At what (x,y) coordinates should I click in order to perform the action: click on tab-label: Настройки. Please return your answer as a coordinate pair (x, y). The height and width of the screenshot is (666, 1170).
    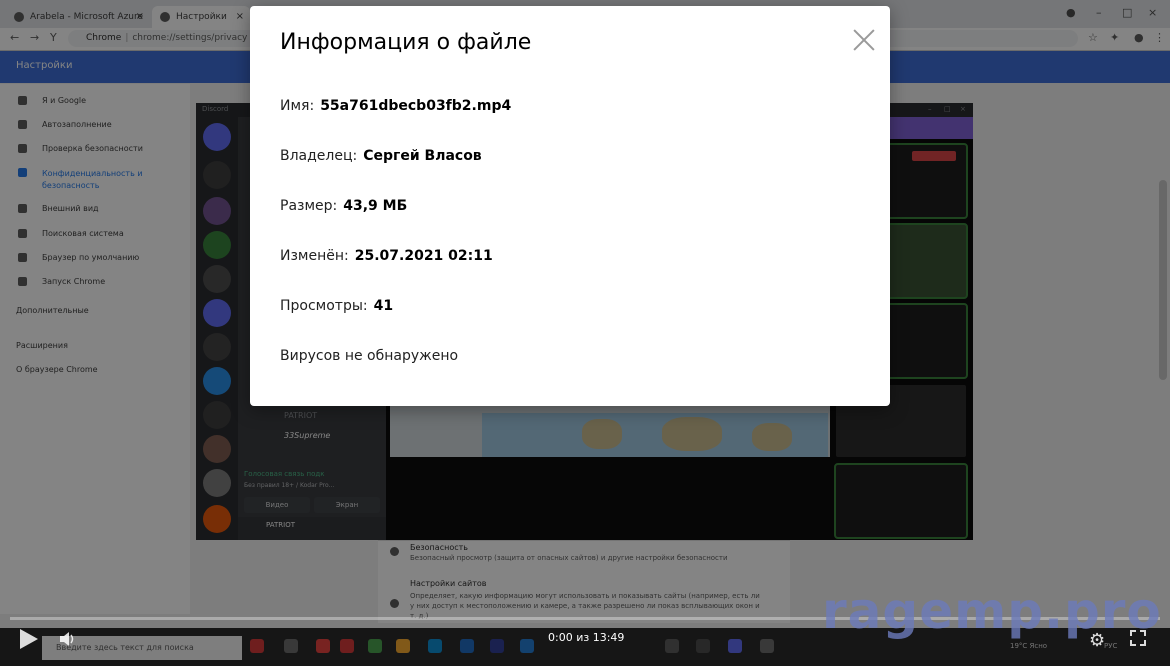
    Looking at the image, I should click on (201, 17).